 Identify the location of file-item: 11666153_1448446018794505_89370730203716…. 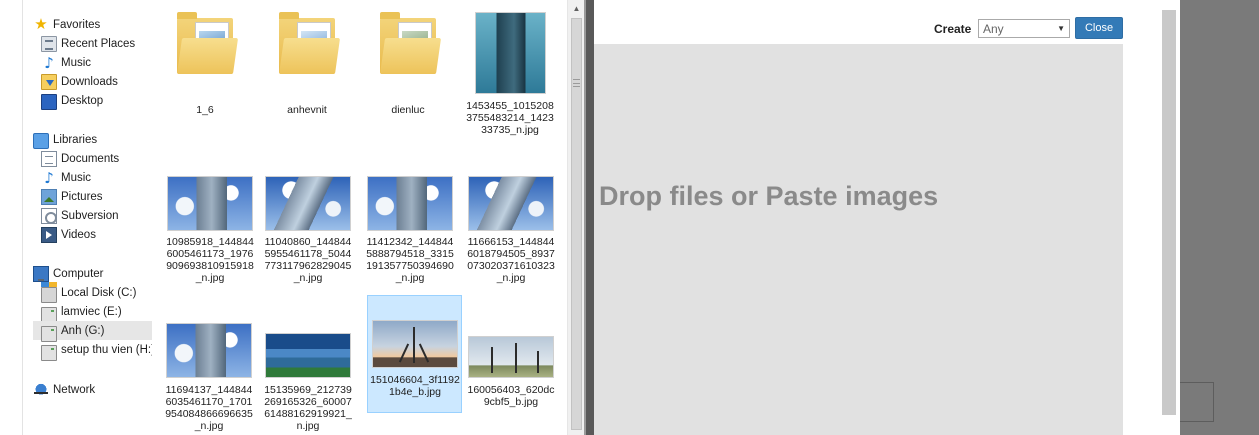
(511, 235).